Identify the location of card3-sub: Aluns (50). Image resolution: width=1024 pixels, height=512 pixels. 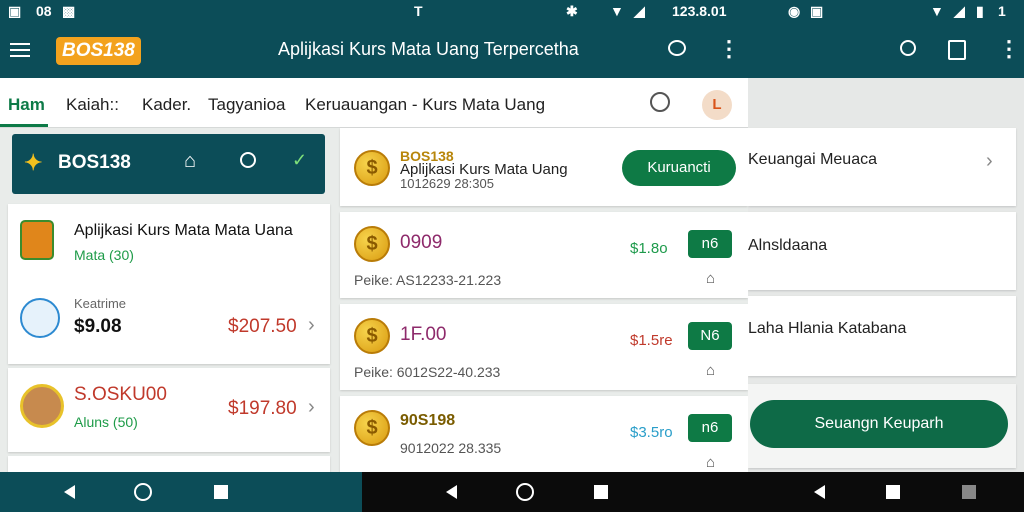
(106, 422).